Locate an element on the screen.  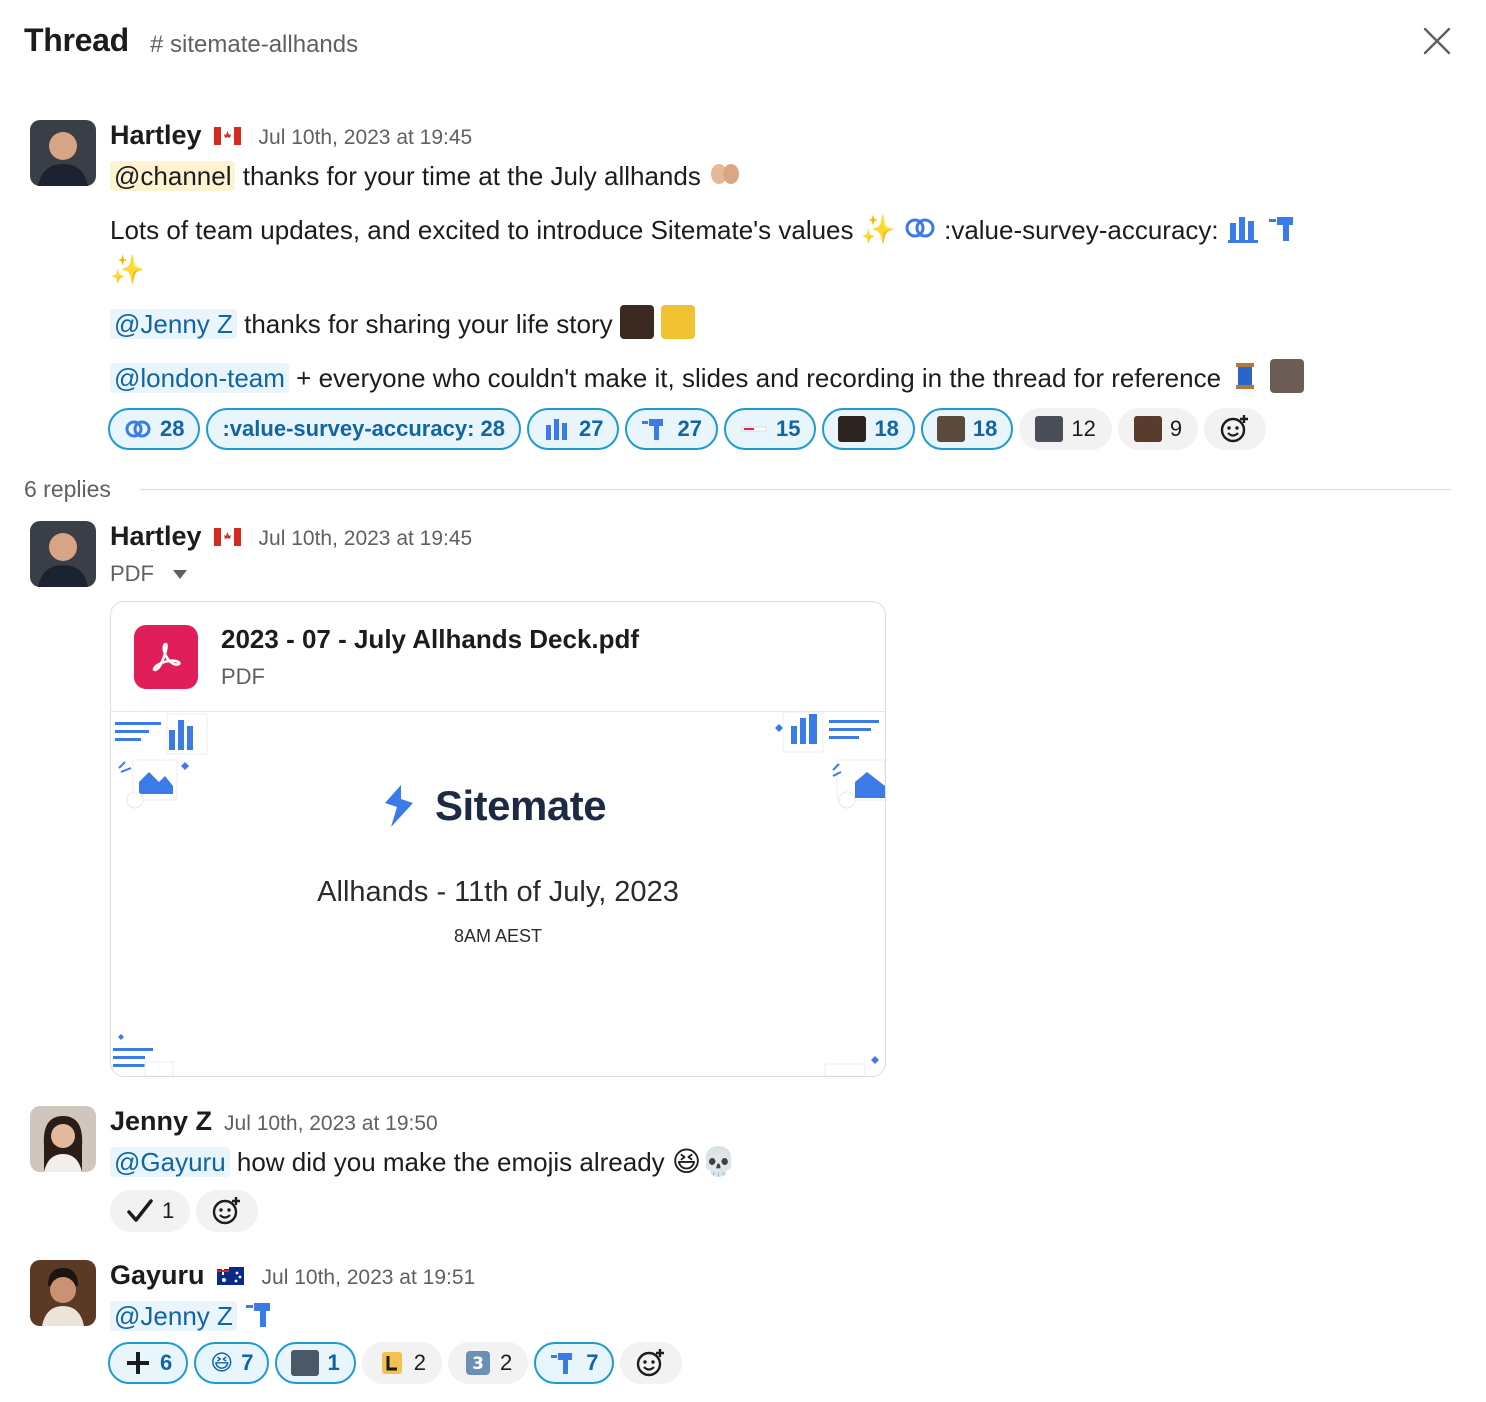
value-collab-icon is located at coordinates (920, 228).